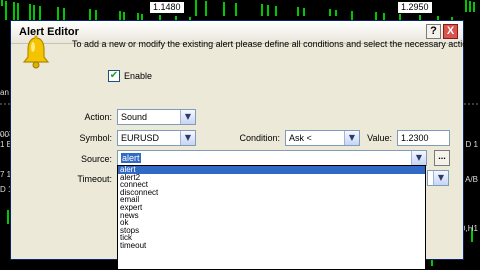  What do you see at coordinates (423, 138) in the screenshot?
I see `value-input: 1.2300` at bounding box center [423, 138].